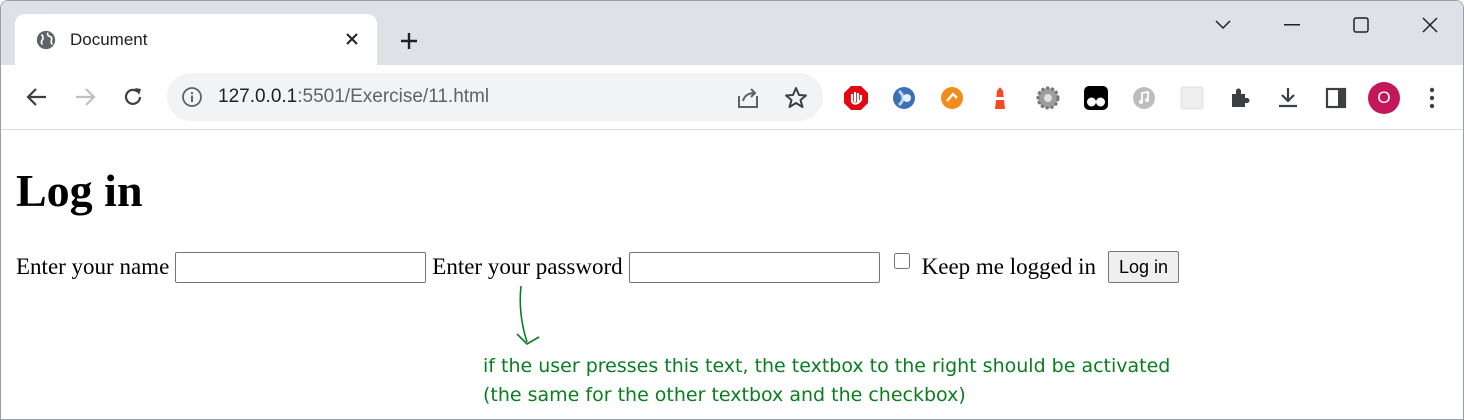  I want to click on tab-title: Document, so click(109, 39).